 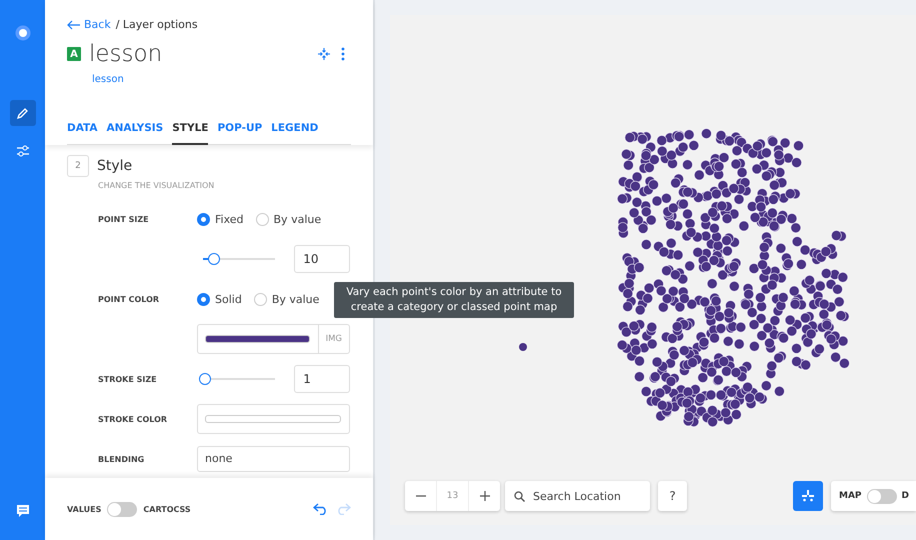 What do you see at coordinates (239, 130) in the screenshot?
I see `tab: POP-UP` at bounding box center [239, 130].